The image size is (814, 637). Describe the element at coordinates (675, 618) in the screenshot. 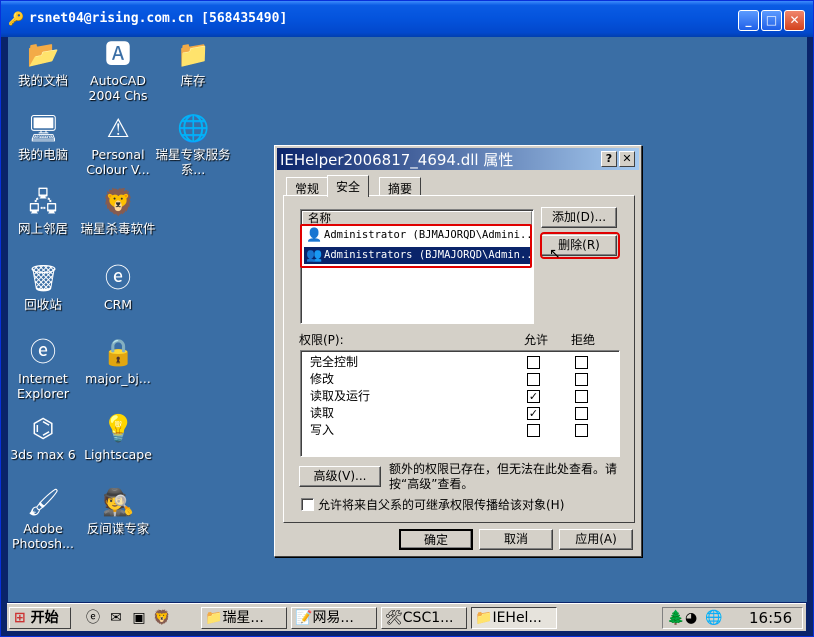

I see `network-tray-icon: 🌲` at that location.